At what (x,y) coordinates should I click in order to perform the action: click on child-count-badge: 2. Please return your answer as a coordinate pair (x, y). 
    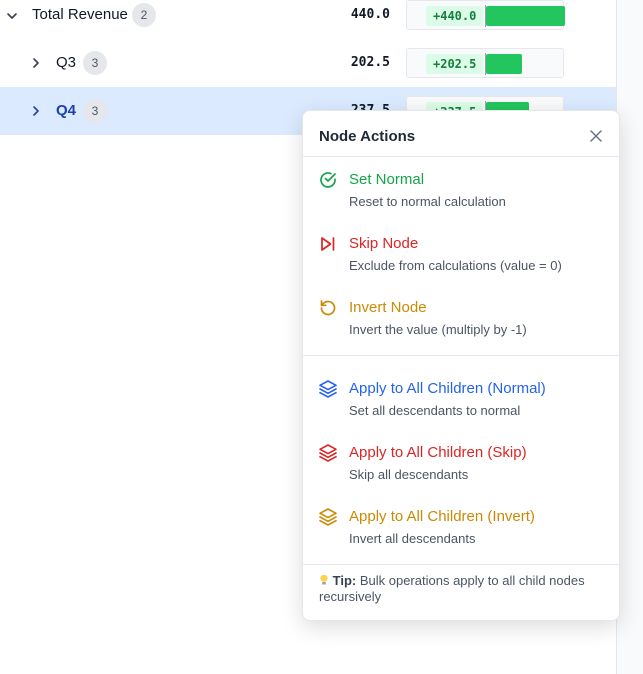
    Looking at the image, I should click on (144, 15).